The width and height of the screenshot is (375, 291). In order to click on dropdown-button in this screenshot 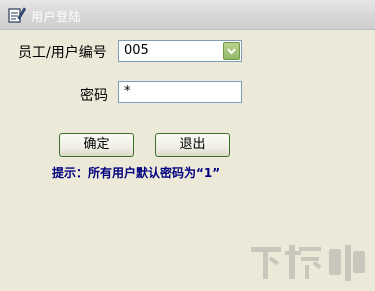, I will do `click(231, 51)`.